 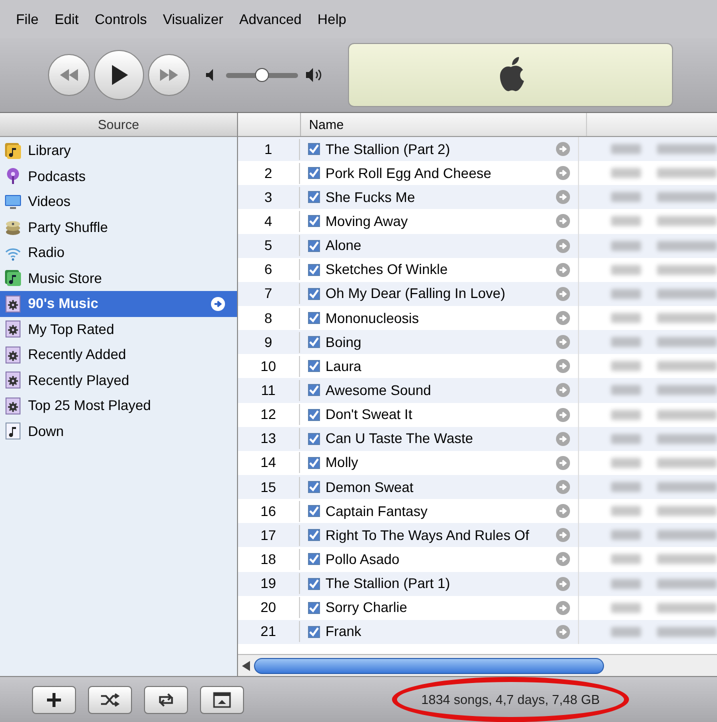 What do you see at coordinates (13, 227) in the screenshot?
I see `disc-stack-icon` at bounding box center [13, 227].